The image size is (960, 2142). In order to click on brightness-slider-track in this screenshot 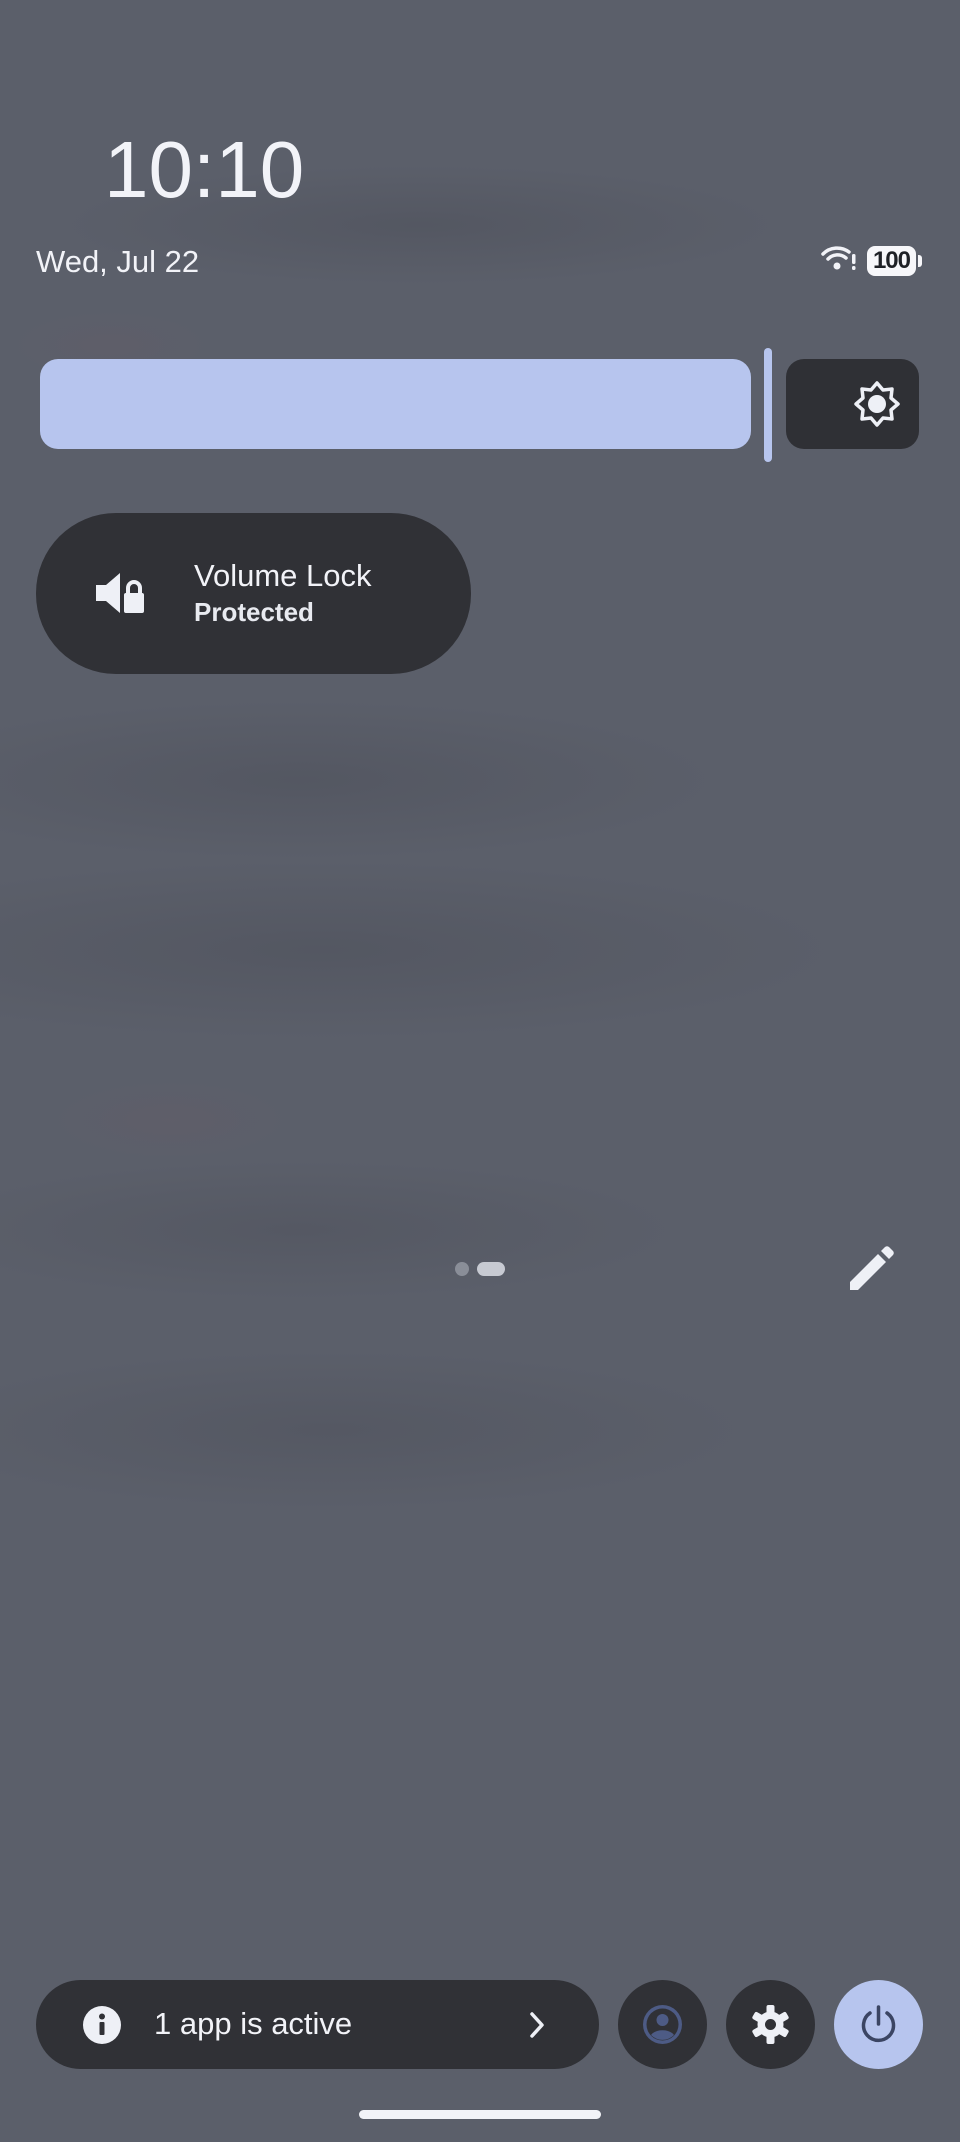, I will do `click(395, 404)`.